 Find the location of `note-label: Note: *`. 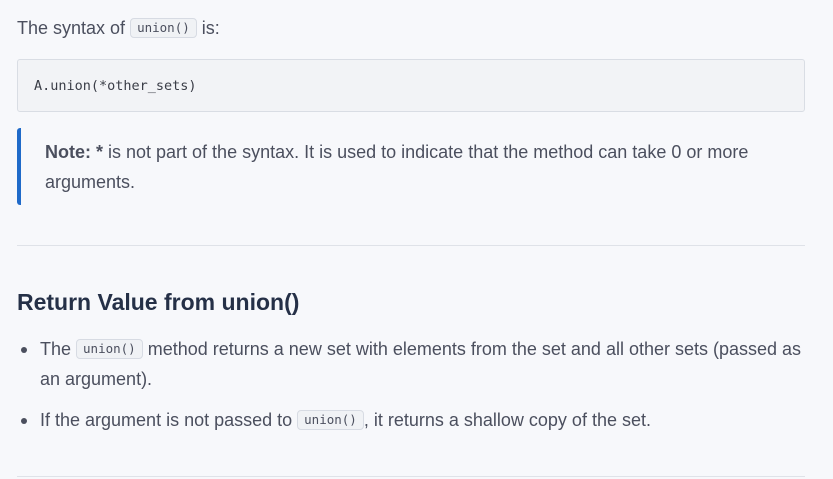

note-label: Note: * is located at coordinates (74, 152).